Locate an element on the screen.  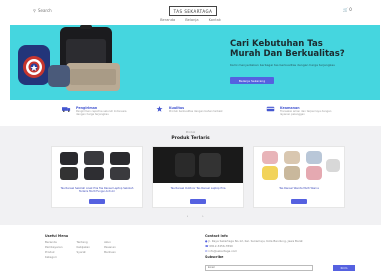
main-nav: Beranda Belanja Kontak is located at coordinates (190, 20).